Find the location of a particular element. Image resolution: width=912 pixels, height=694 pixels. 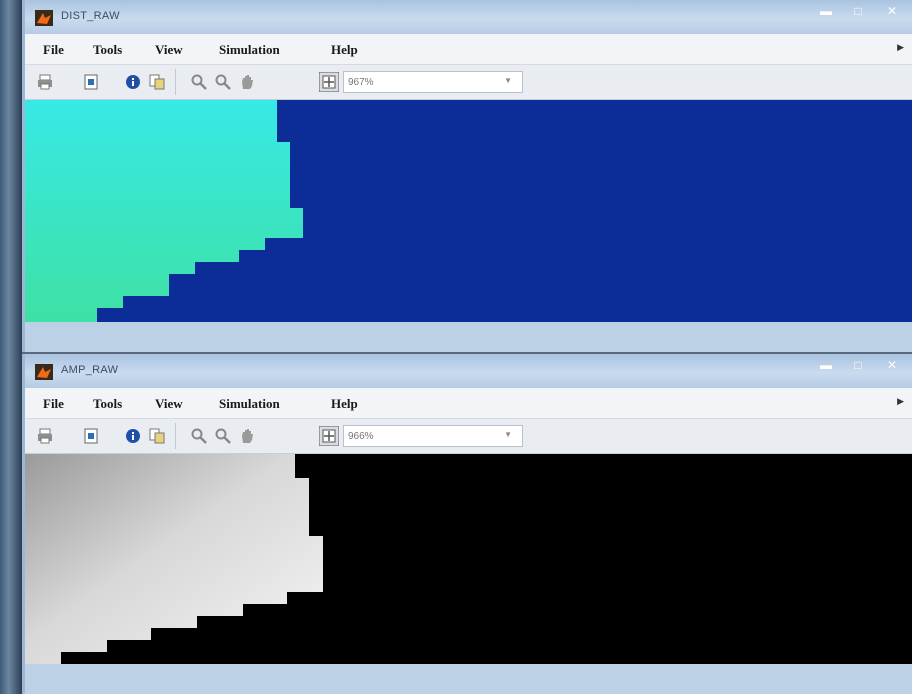

distance-region is located at coordinates (164, 211).